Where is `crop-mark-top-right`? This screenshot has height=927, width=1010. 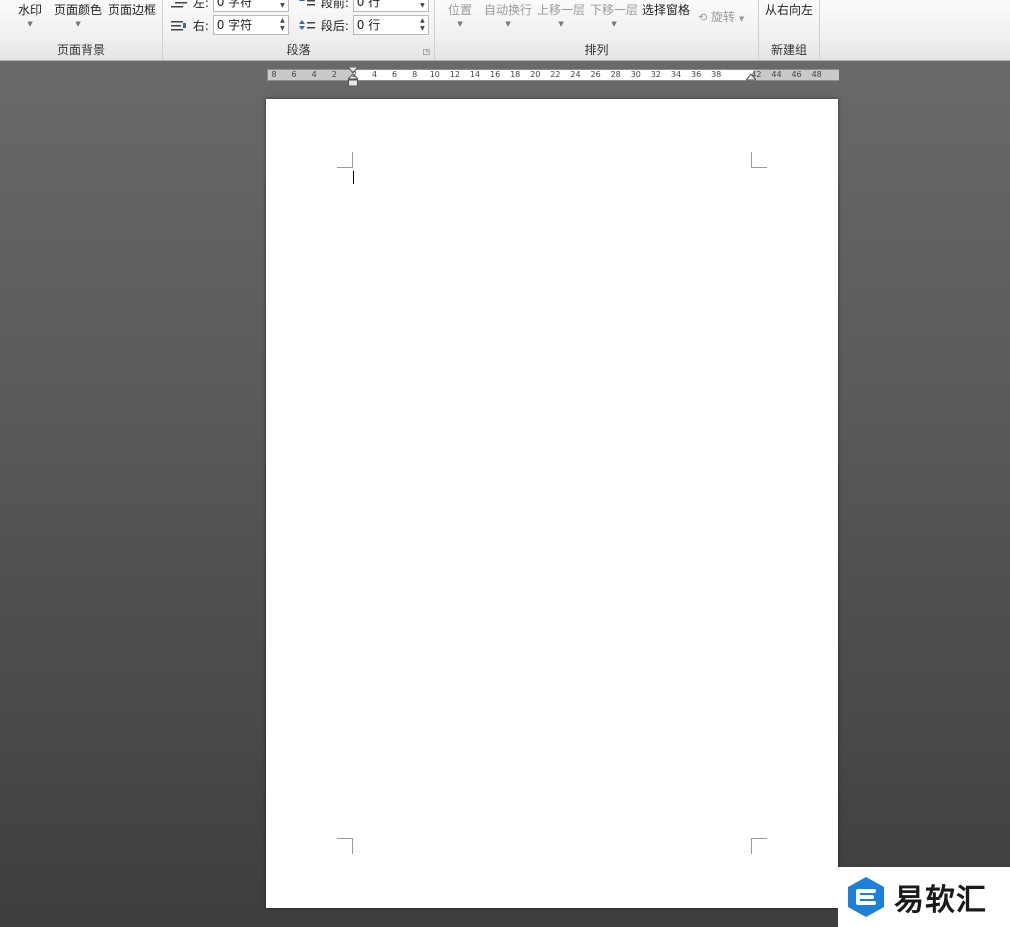 crop-mark-top-right is located at coordinates (759, 160).